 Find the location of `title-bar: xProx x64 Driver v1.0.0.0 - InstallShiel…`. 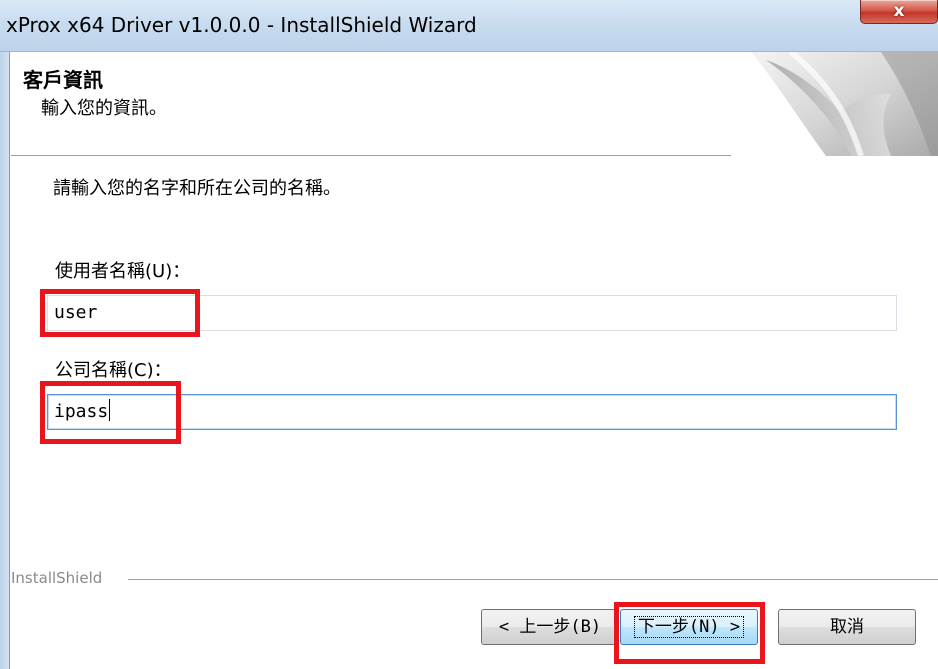

title-bar: xProx x64 Driver v1.0.0.0 - InstallShiel… is located at coordinates (469, 26).